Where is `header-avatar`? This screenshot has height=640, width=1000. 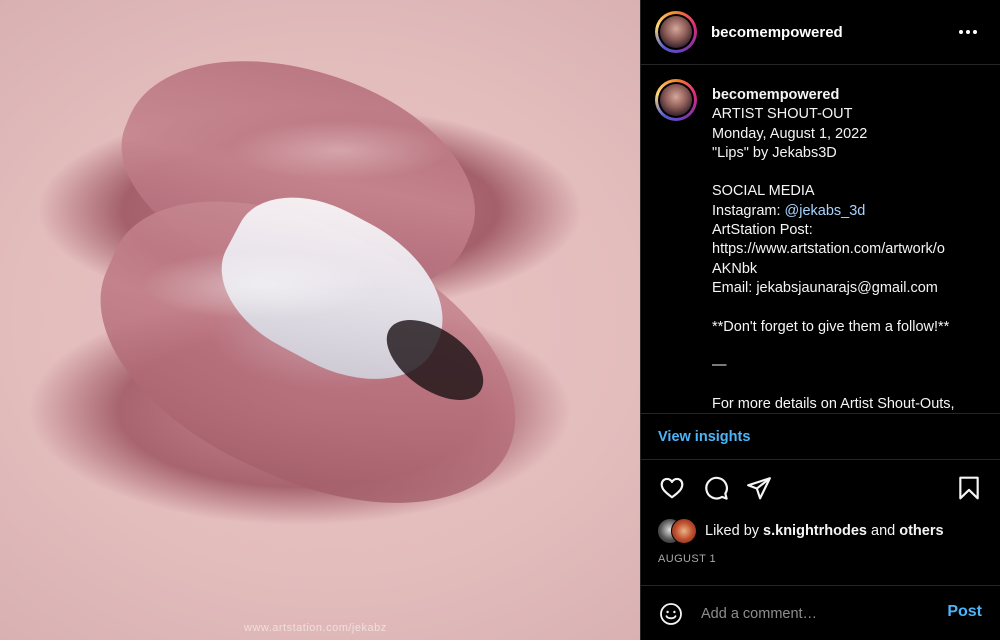
header-avatar is located at coordinates (676, 32).